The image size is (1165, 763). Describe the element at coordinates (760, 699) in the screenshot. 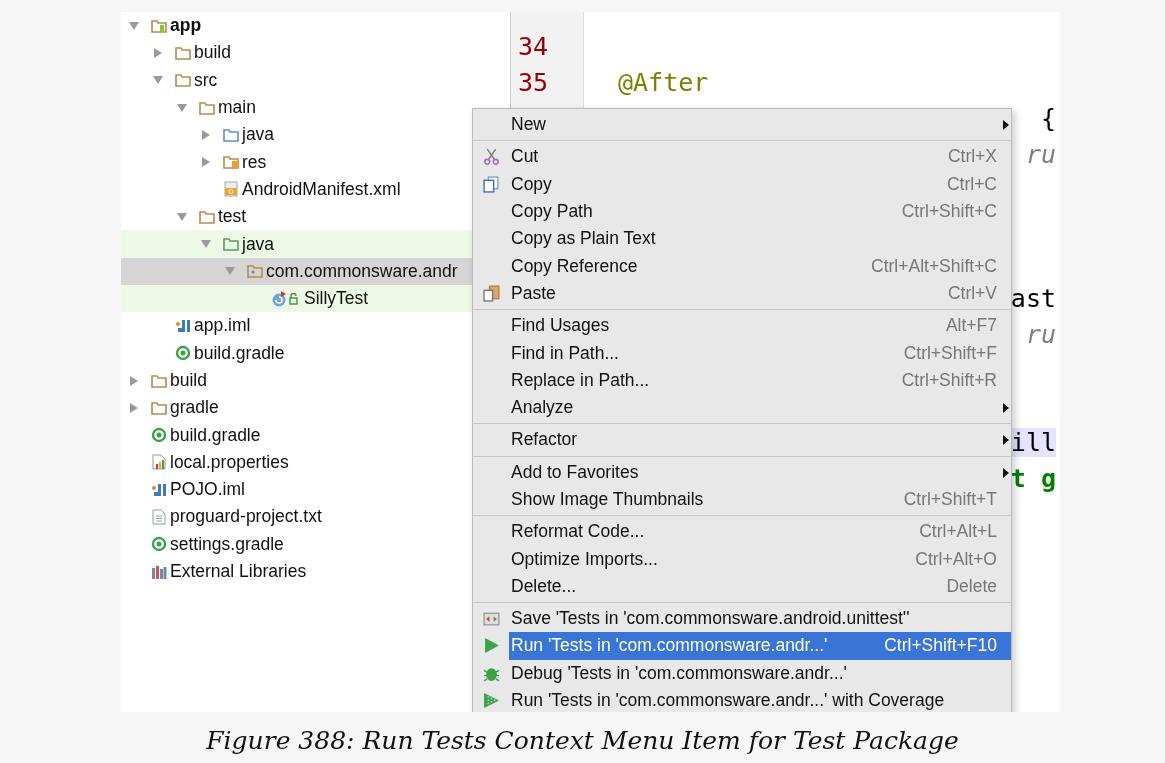

I see `menu-item: Run 'Tests in 'com.commonsware.andr...' with Coverage` at that location.